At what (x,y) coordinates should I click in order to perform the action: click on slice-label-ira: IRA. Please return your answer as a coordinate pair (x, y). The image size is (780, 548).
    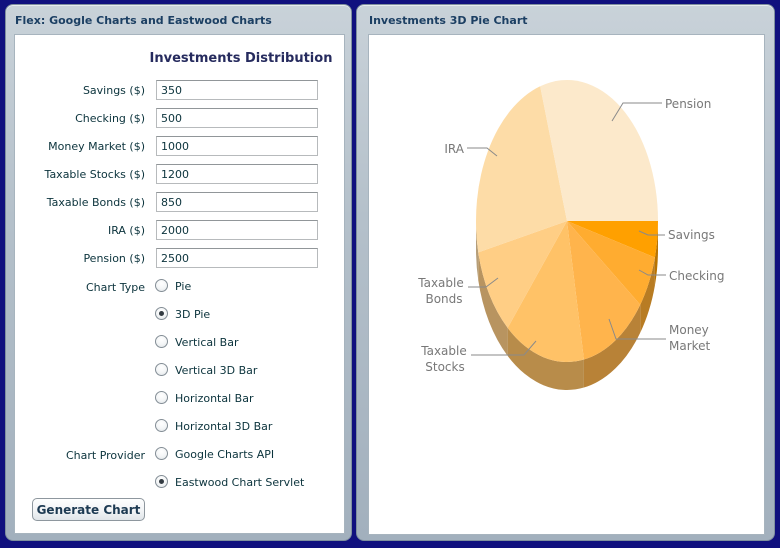
    Looking at the image, I should click on (454, 149).